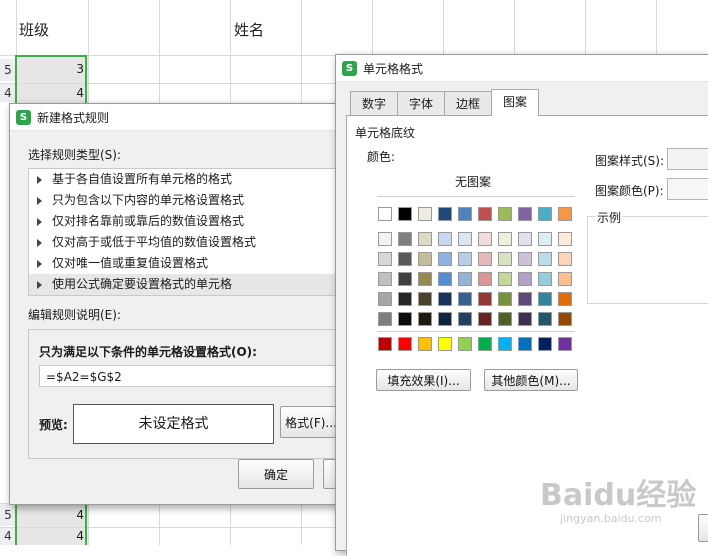 The height and width of the screenshot is (556, 708). Describe the element at coordinates (468, 103) in the screenshot. I see `tab-border: 边框` at that location.